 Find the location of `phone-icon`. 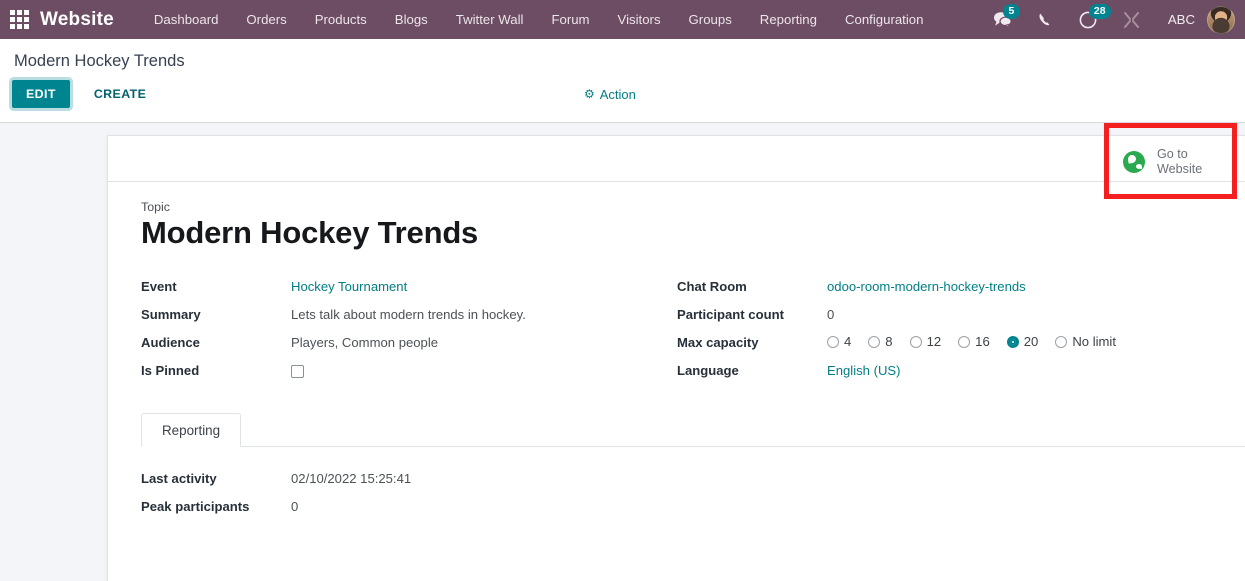

phone-icon is located at coordinates (1044, 19).